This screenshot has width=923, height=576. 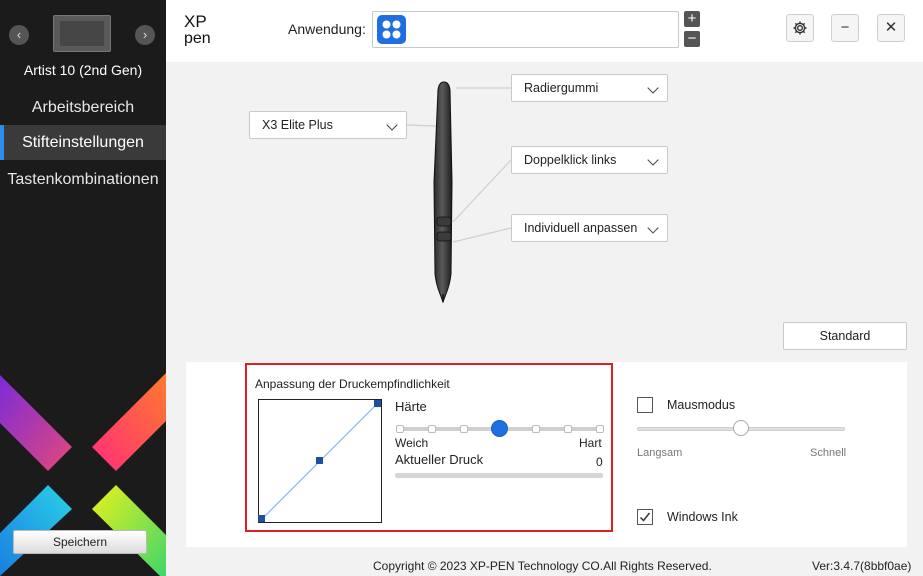 I want to click on pressure-curve-editor, so click(x=320, y=461).